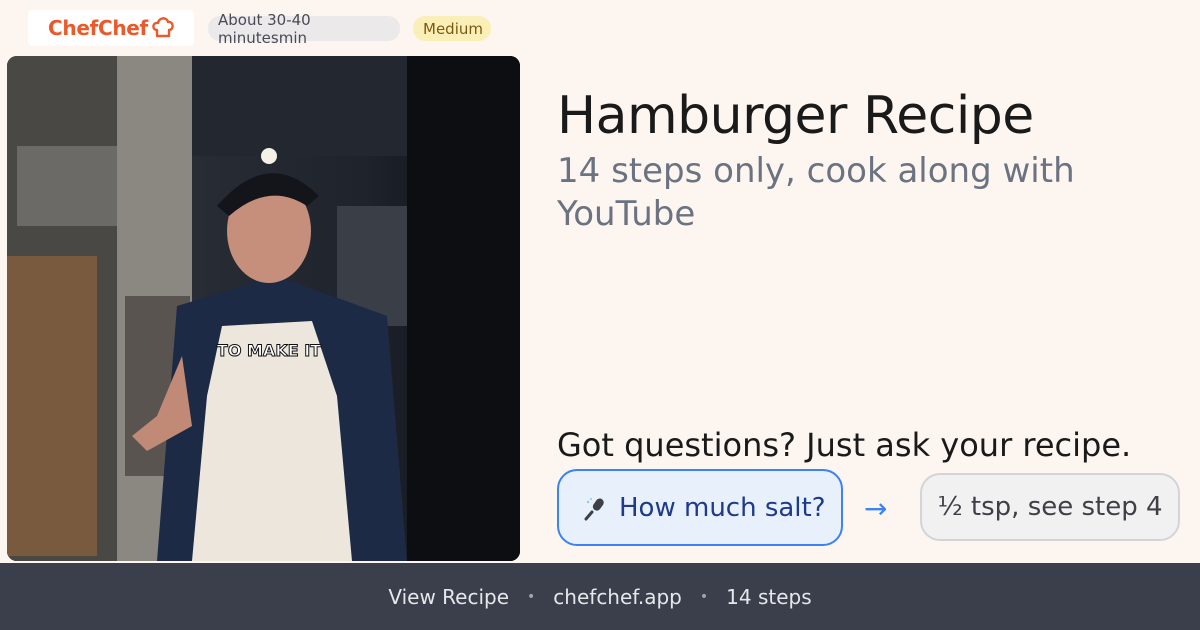  What do you see at coordinates (795, 116) in the screenshot?
I see `recipe-title: Hamburger Recipe` at bounding box center [795, 116].